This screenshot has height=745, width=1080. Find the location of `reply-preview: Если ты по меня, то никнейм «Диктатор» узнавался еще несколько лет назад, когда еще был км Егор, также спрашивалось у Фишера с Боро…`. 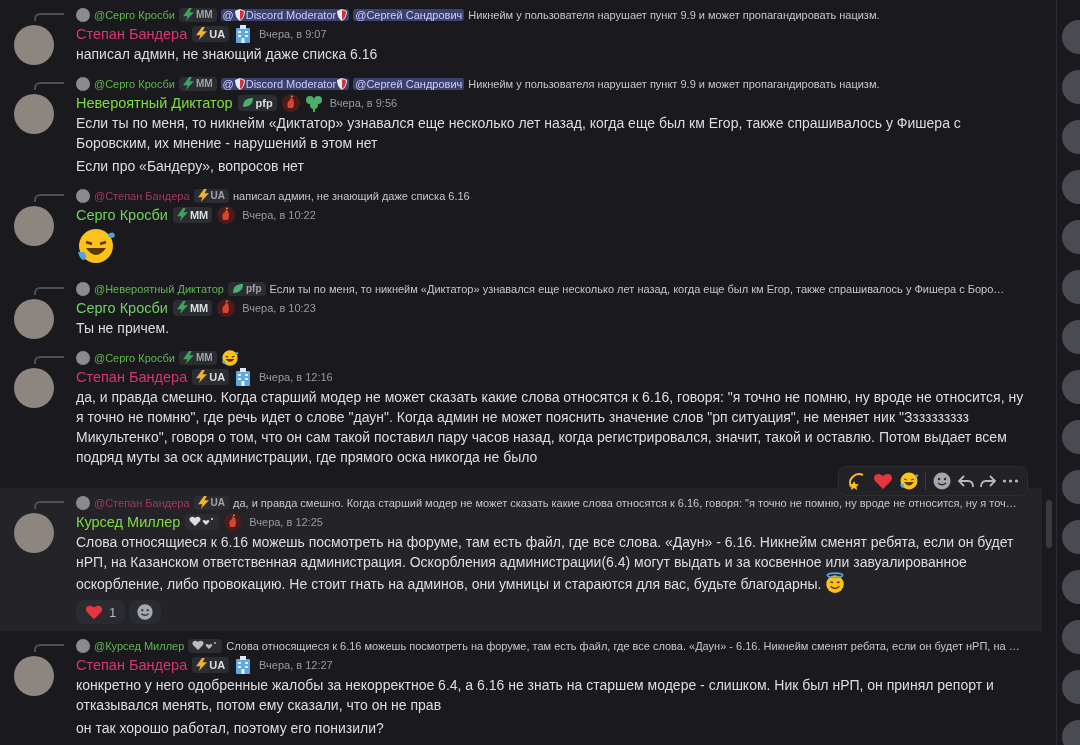

reply-preview: Если ты по меня, то никнейм «Диктатор» узнавался еще несколько лет назад, когда еще был км Егор, также спрашивалось у Фишера с Боро… is located at coordinates (637, 288).